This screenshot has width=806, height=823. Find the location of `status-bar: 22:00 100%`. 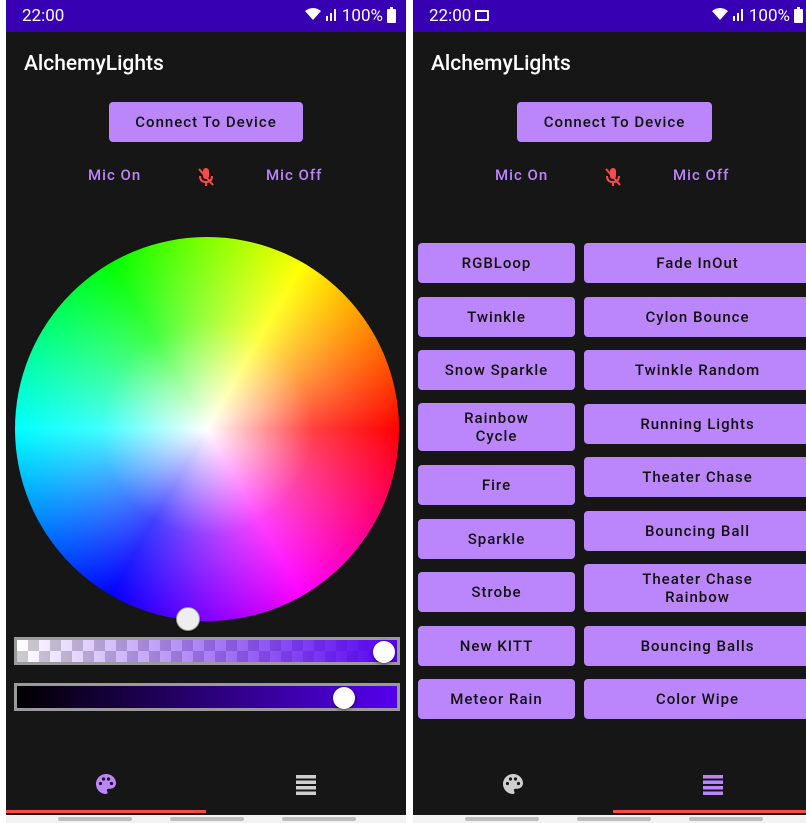

status-bar: 22:00 100% is located at coordinates (206, 16).